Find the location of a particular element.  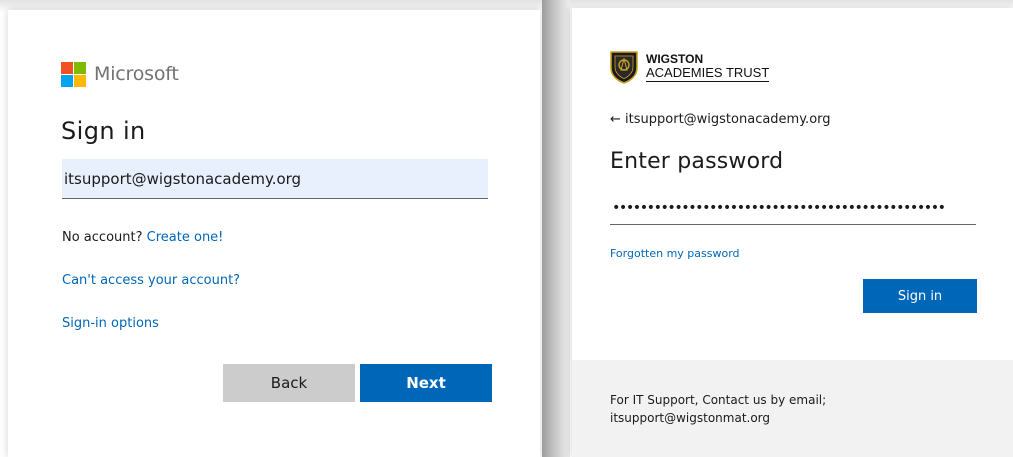

microsoft-brand-text: Microsoft is located at coordinates (136, 74).